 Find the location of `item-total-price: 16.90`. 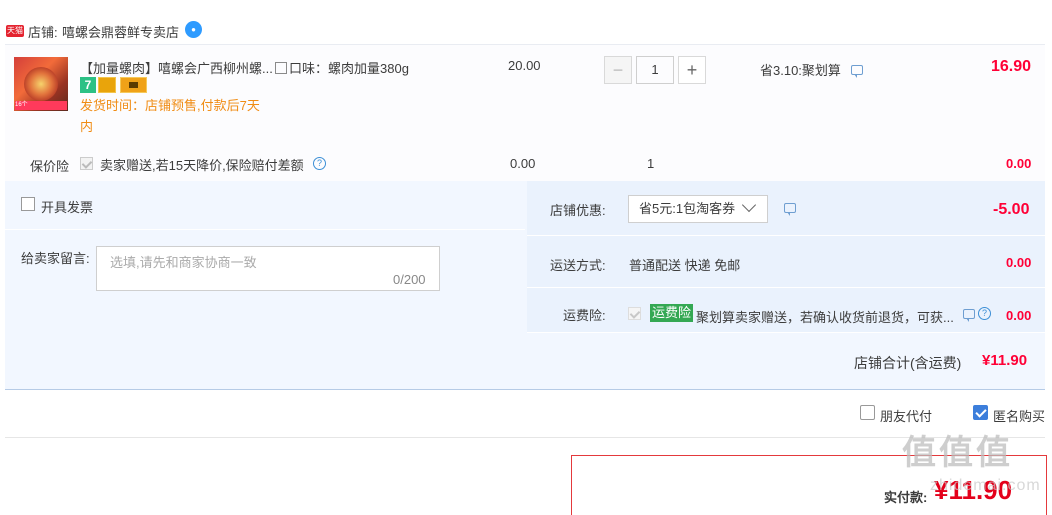

item-total-price: 16.90 is located at coordinates (1011, 66).